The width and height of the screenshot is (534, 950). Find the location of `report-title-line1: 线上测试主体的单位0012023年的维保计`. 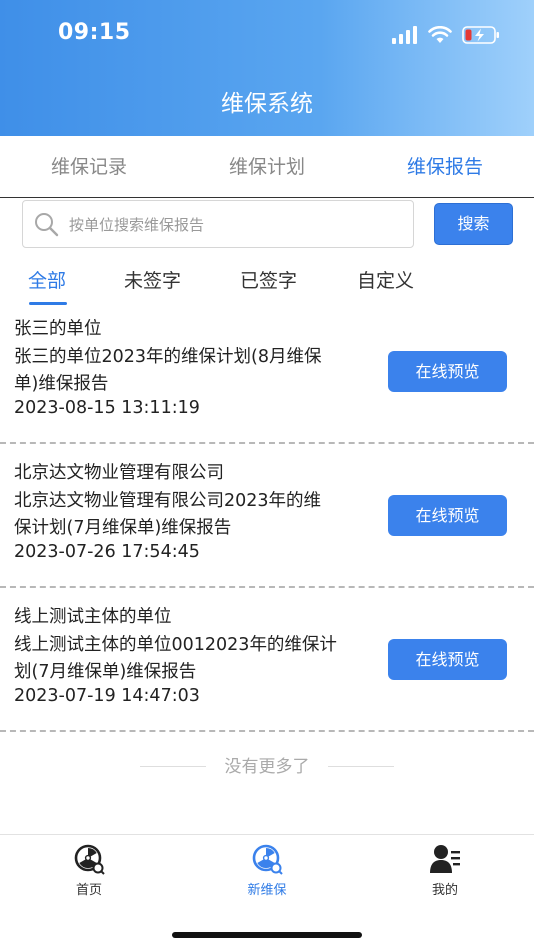

report-title-line1: 线上测试主体的单位0012023年的维保计 is located at coordinates (175, 645).